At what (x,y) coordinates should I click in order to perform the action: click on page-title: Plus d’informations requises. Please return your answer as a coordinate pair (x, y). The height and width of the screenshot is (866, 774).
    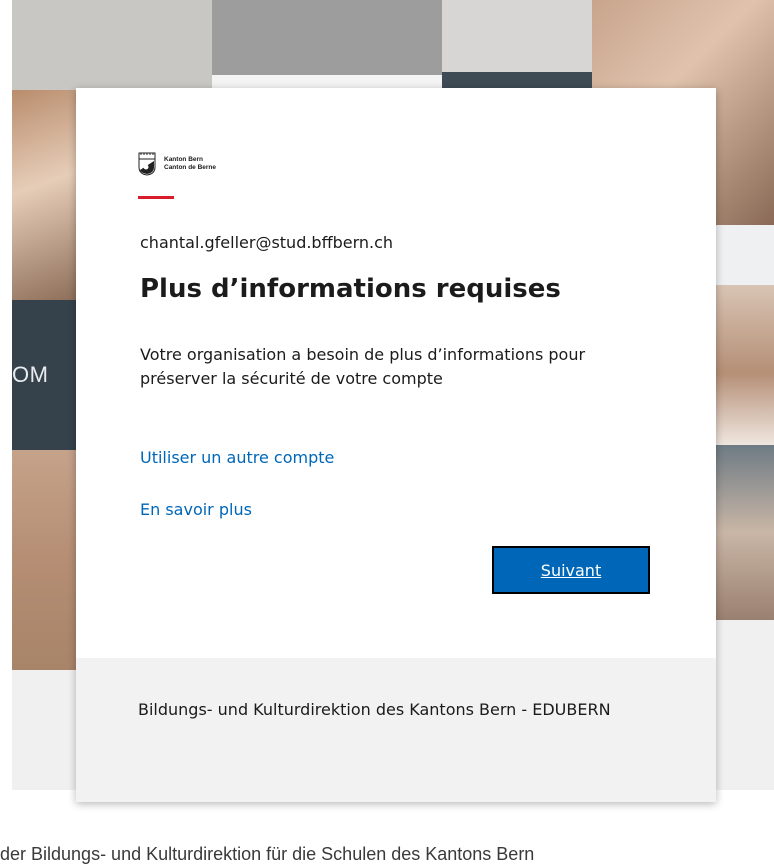
    Looking at the image, I should click on (350, 289).